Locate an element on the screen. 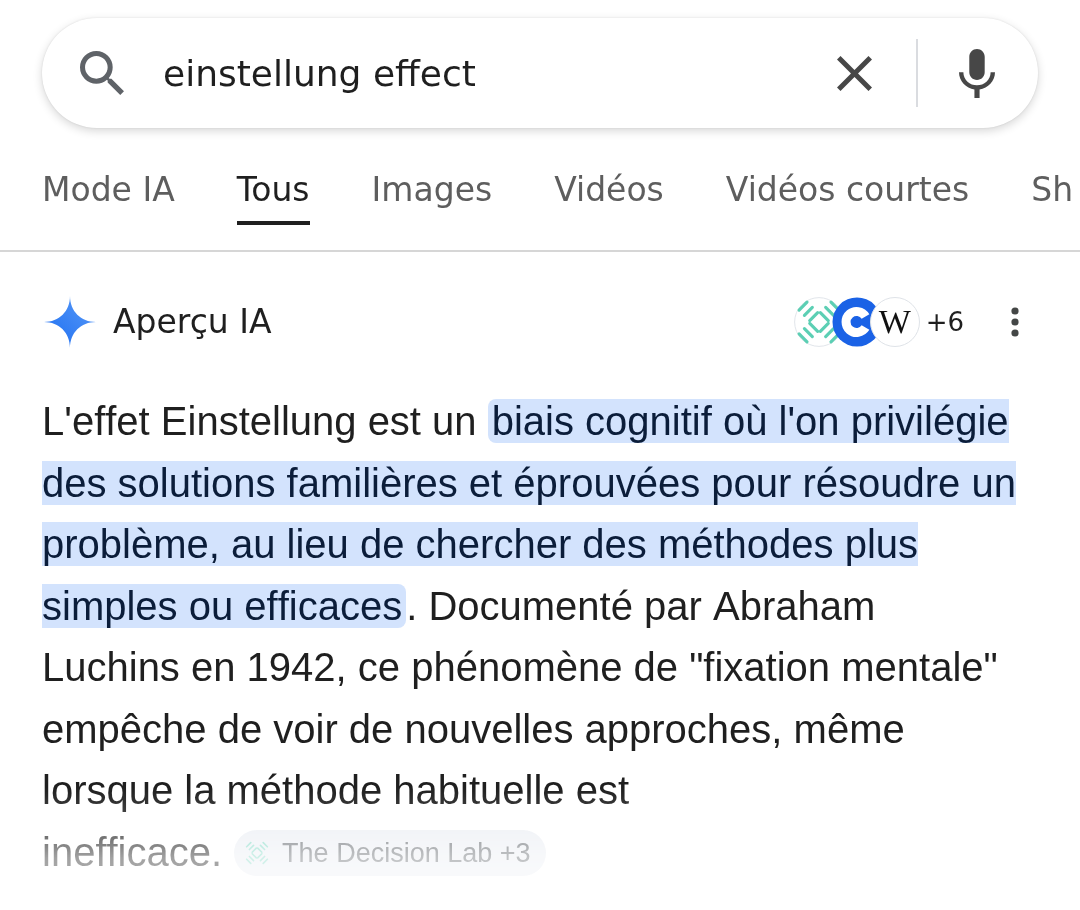 The height and width of the screenshot is (910, 1080). more-icon is located at coordinates (1015, 322).